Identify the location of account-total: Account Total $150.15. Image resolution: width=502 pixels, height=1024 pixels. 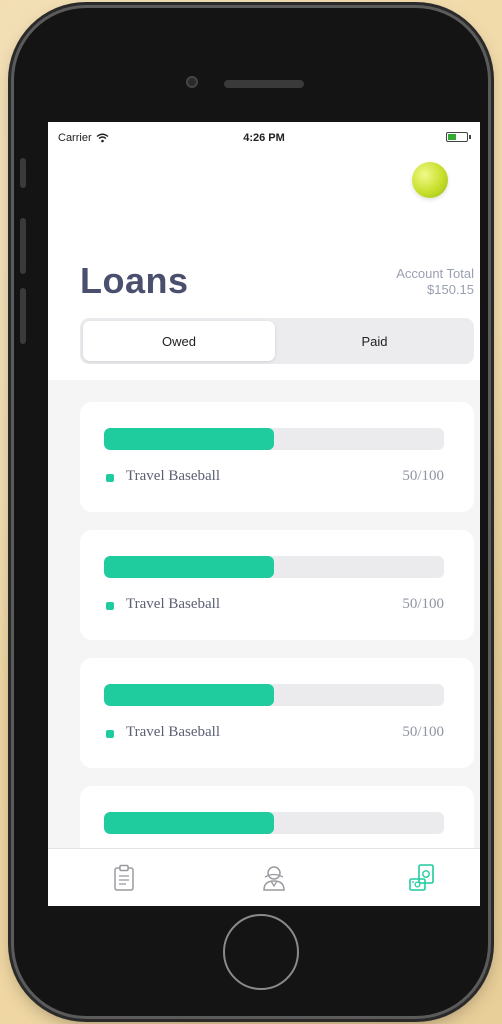
(435, 282).